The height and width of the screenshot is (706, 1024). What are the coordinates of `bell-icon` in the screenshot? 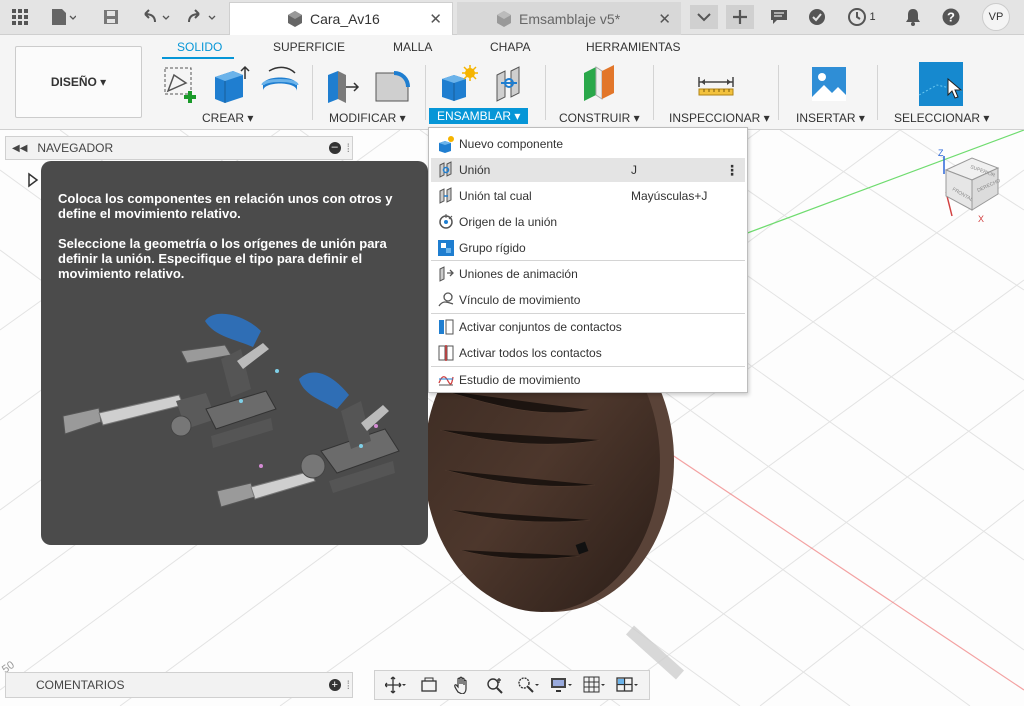 It's located at (913, 17).